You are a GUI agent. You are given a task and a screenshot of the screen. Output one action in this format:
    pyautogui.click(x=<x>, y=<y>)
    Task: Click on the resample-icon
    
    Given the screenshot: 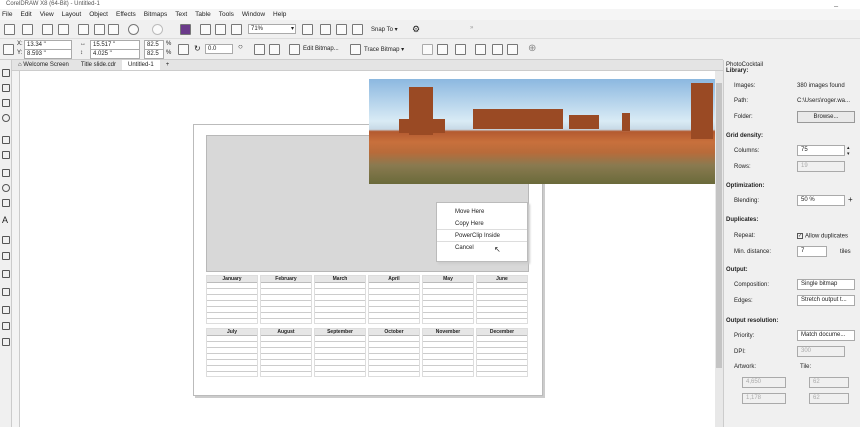 What is the action you would take?
    pyautogui.click(x=442, y=49)
    